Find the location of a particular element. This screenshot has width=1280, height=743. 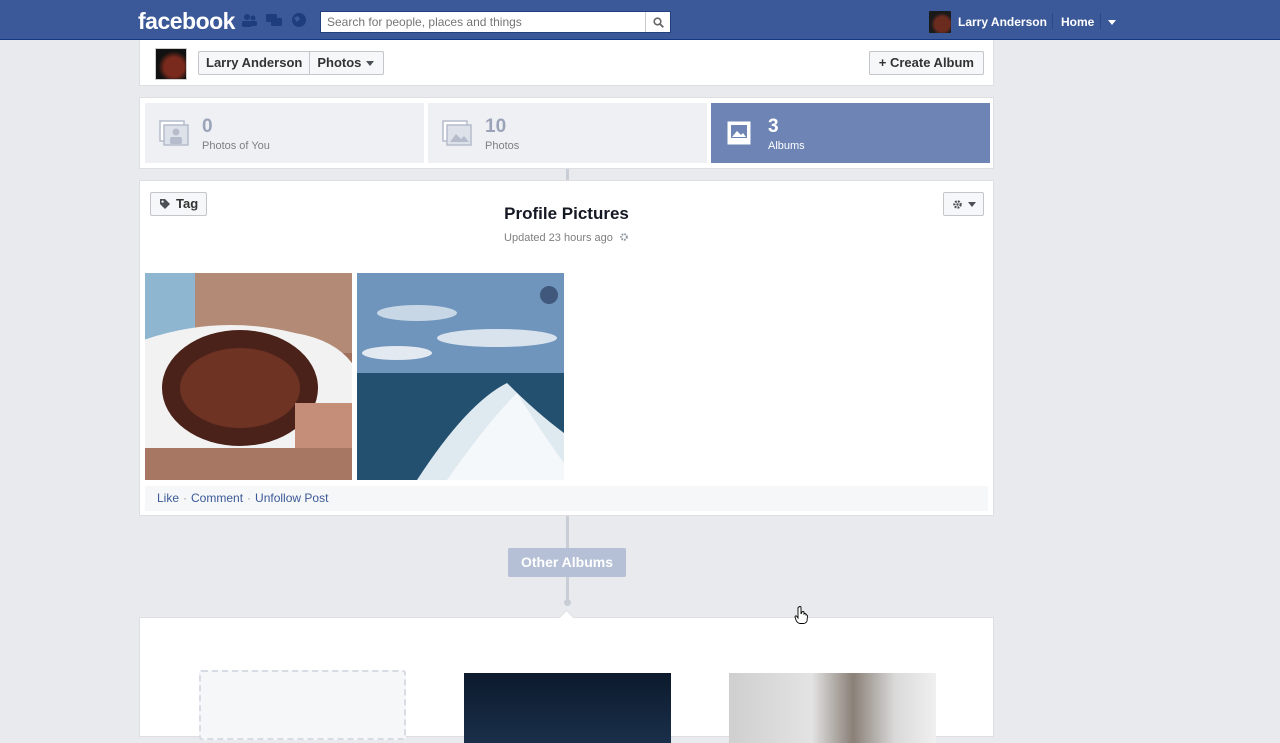

other-albums-button: Other Albums is located at coordinates (567, 562).